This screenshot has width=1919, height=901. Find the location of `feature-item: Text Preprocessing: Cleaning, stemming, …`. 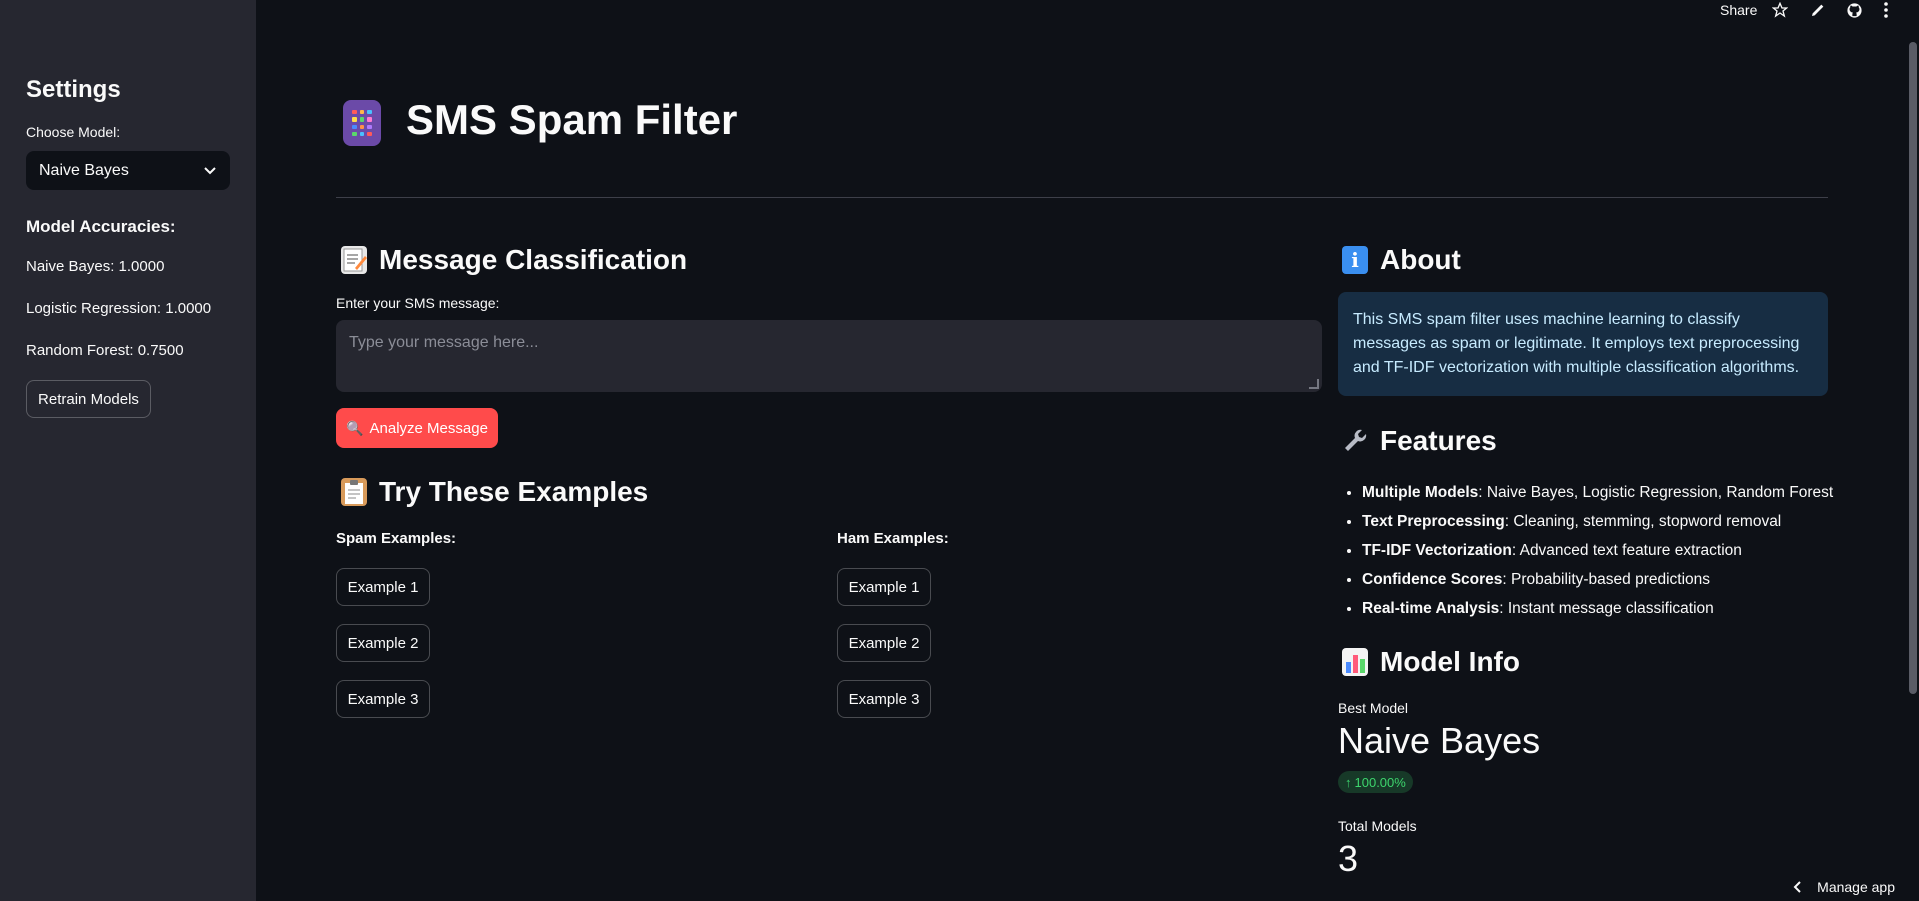

feature-item: Text Preprocessing: Cleaning, stemming, … is located at coordinates (1597, 521).